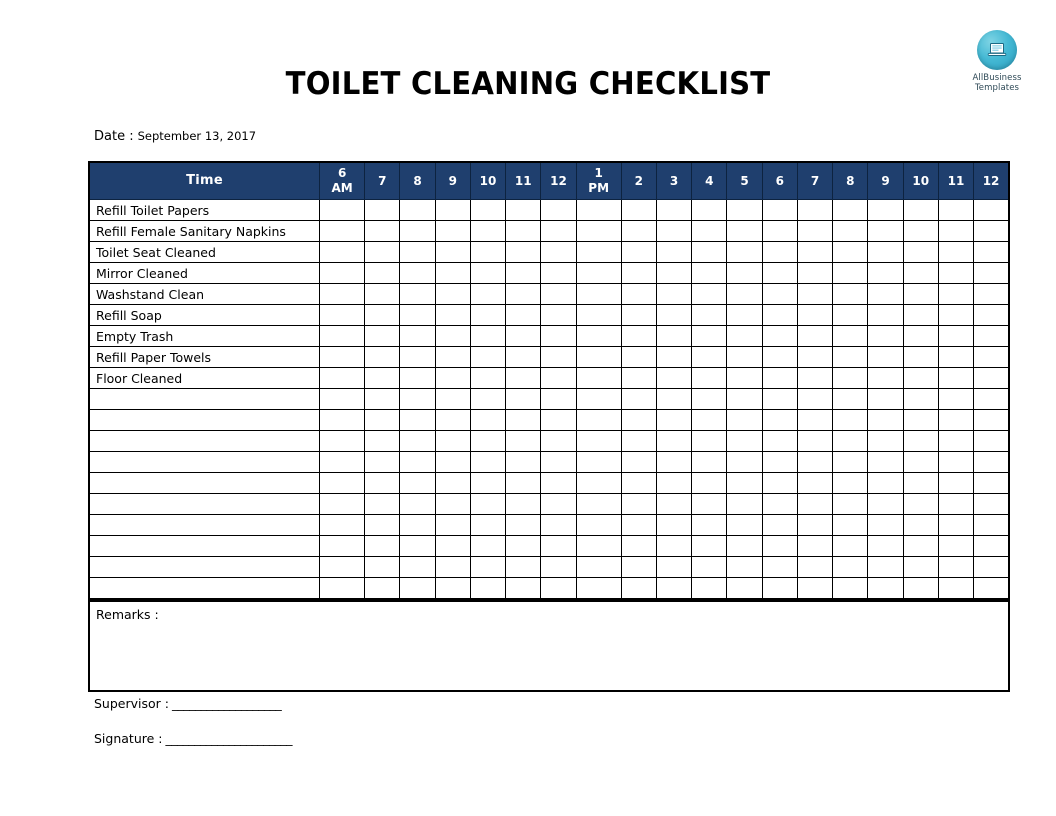 The width and height of the screenshot is (1056, 816). Describe the element at coordinates (204, 315) in the screenshot. I see `task-label: Refill Soap` at that location.